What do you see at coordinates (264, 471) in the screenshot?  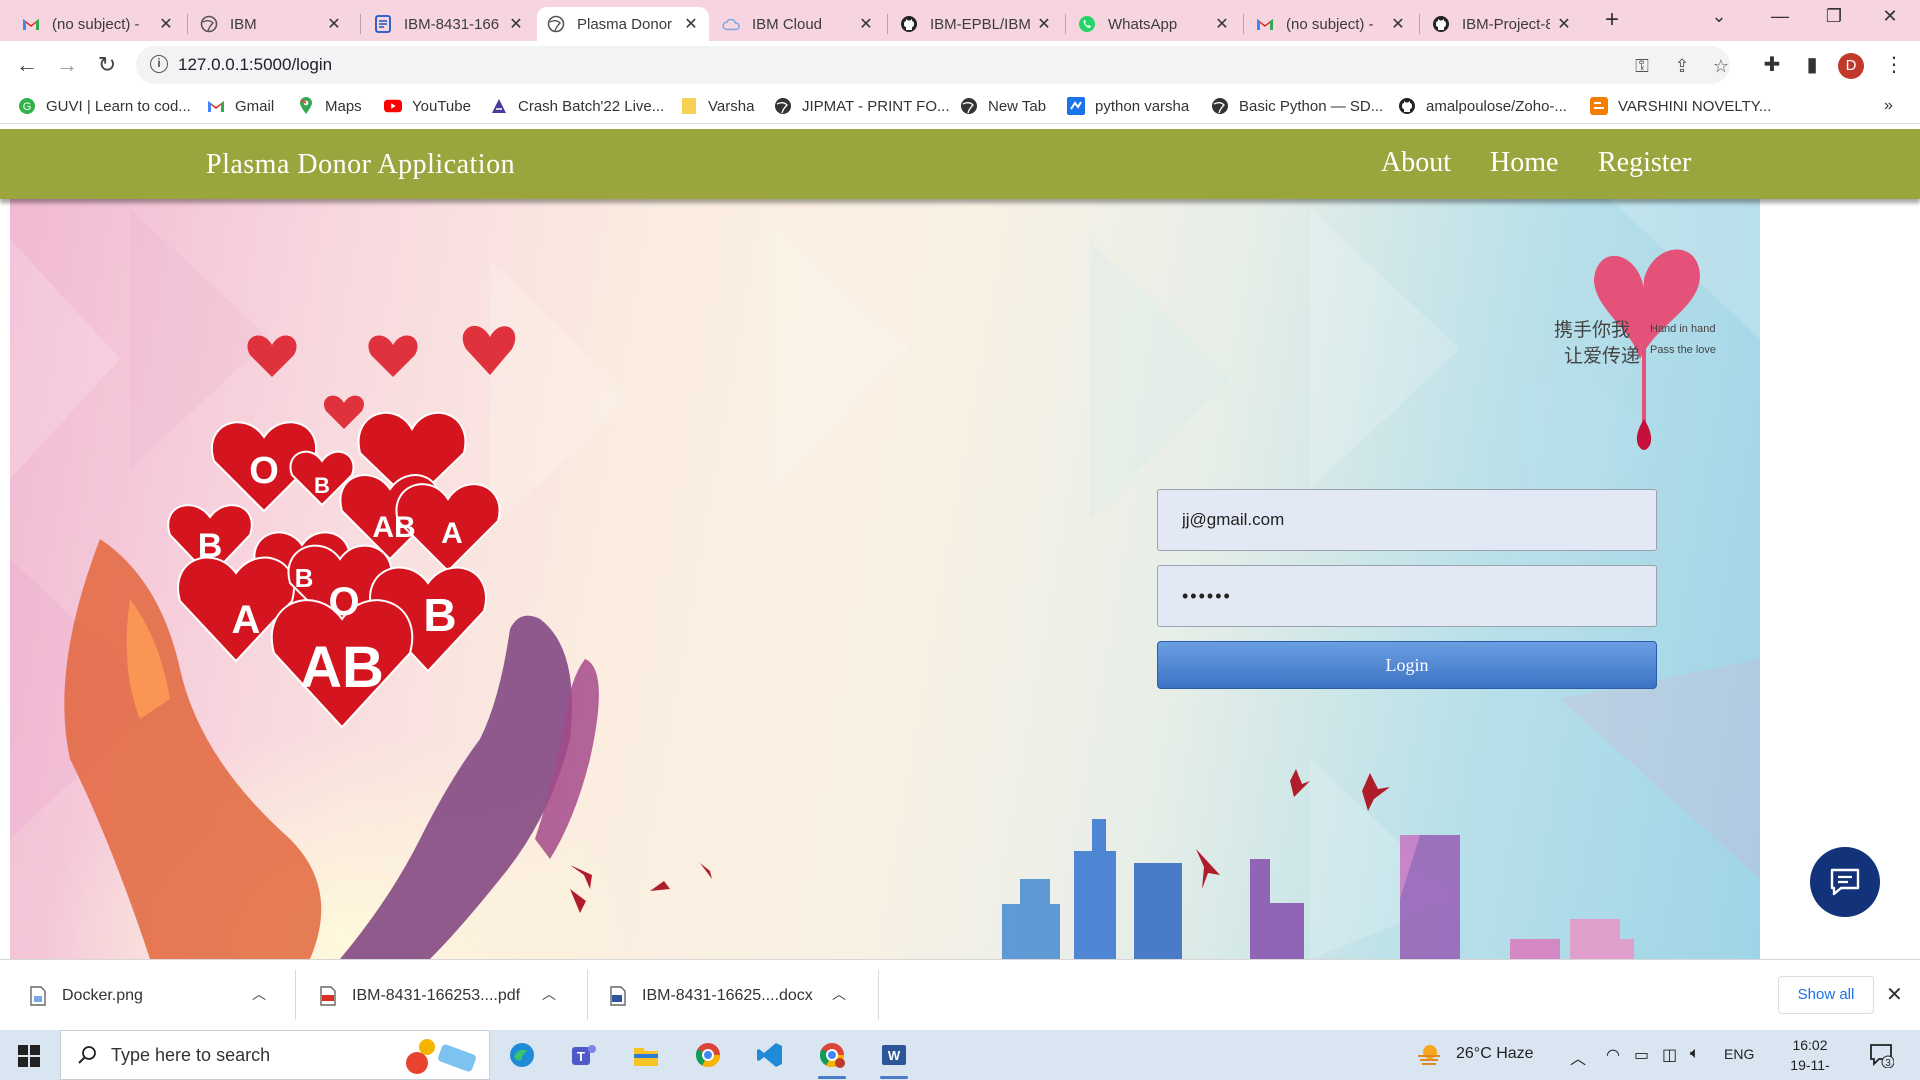 I see `balloon-label: O` at bounding box center [264, 471].